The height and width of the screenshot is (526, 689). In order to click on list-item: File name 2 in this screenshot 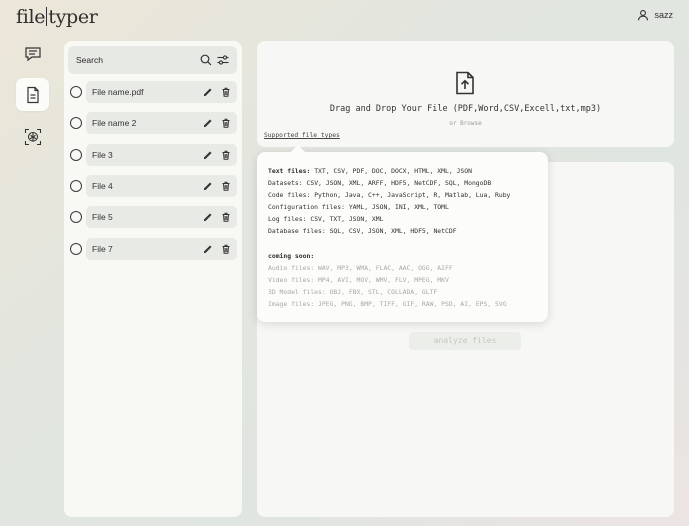, I will do `click(154, 123)`.